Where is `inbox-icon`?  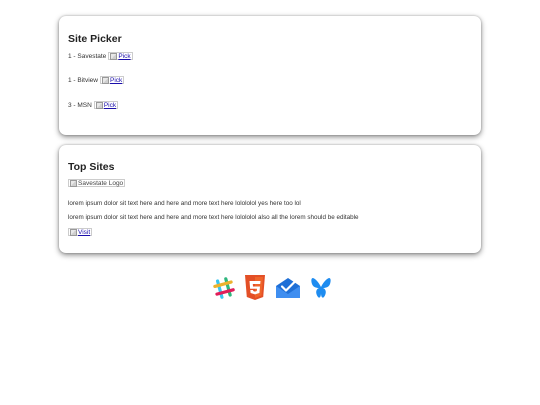
inbox-icon is located at coordinates (288, 288).